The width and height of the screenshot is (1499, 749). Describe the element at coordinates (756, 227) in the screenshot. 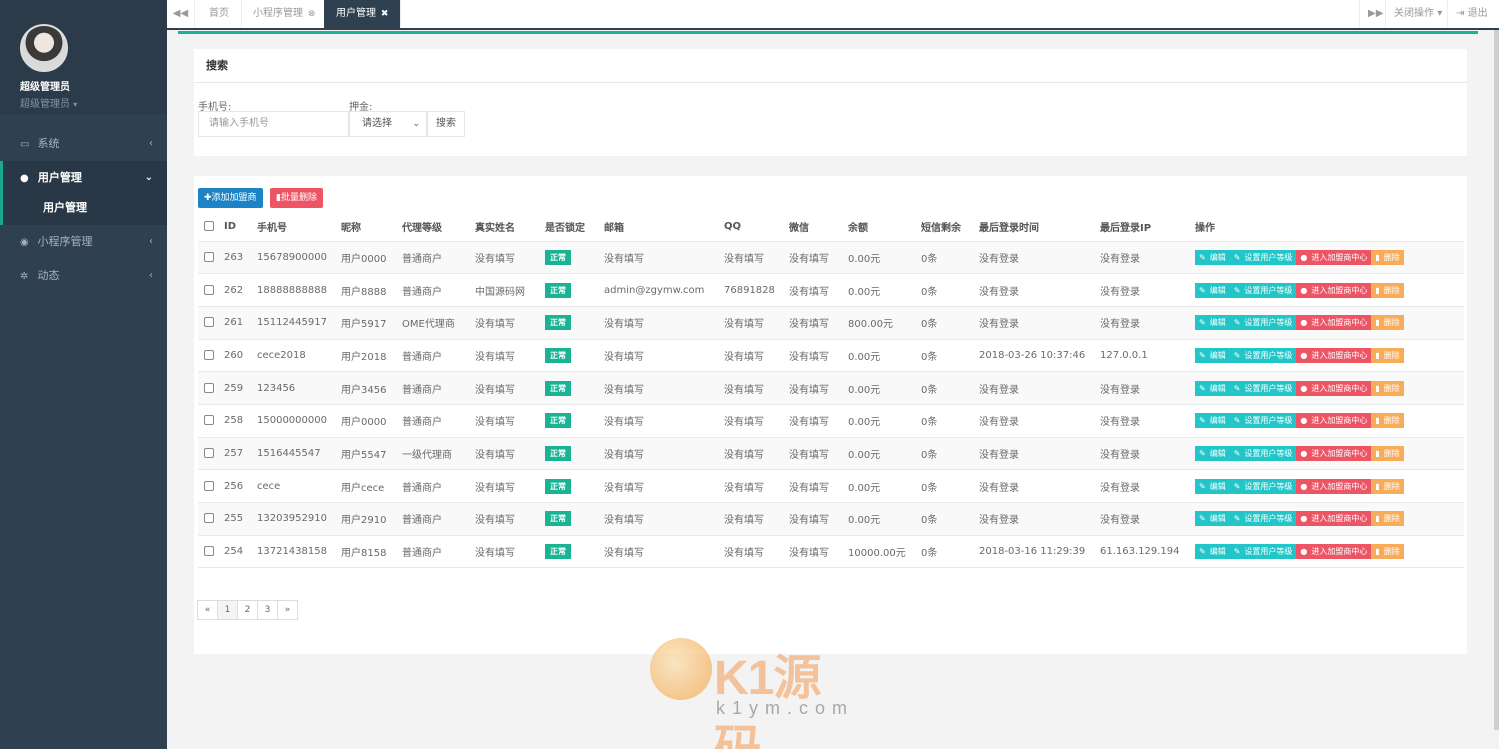

I see `col-header: QQ` at that location.